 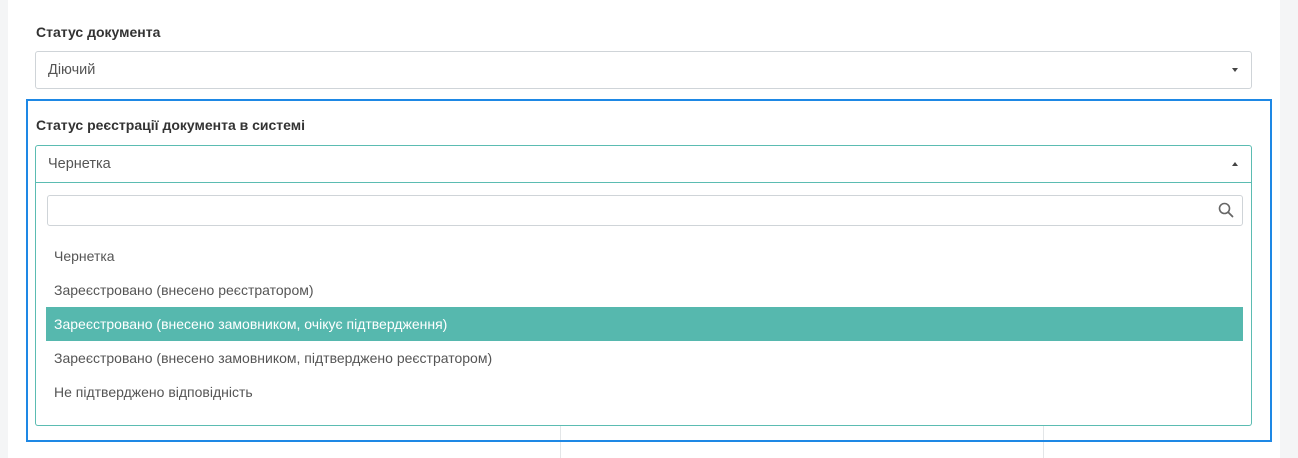 I want to click on search-icon, so click(x=1226, y=210).